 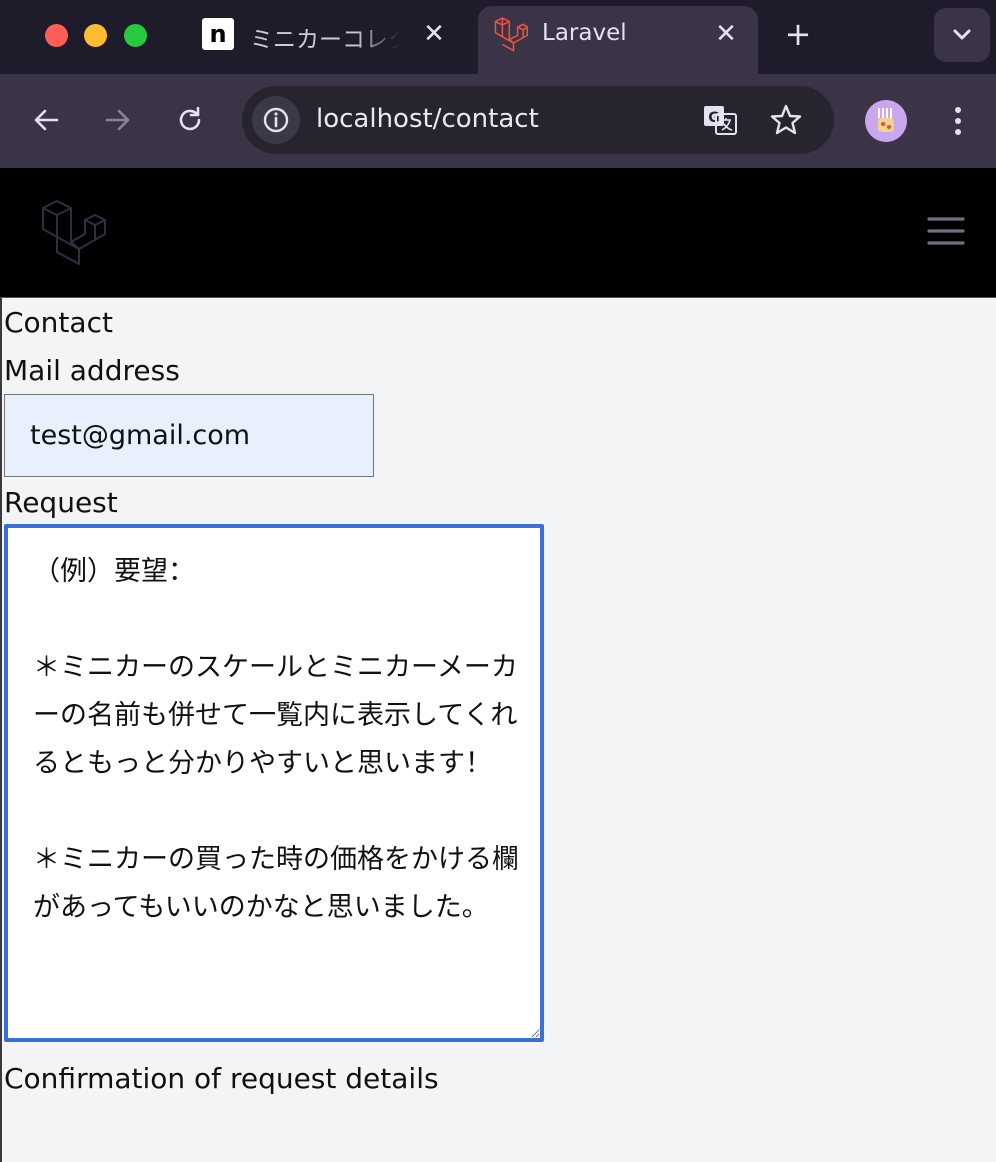 What do you see at coordinates (58, 322) in the screenshot?
I see `page-title: Contact` at bounding box center [58, 322].